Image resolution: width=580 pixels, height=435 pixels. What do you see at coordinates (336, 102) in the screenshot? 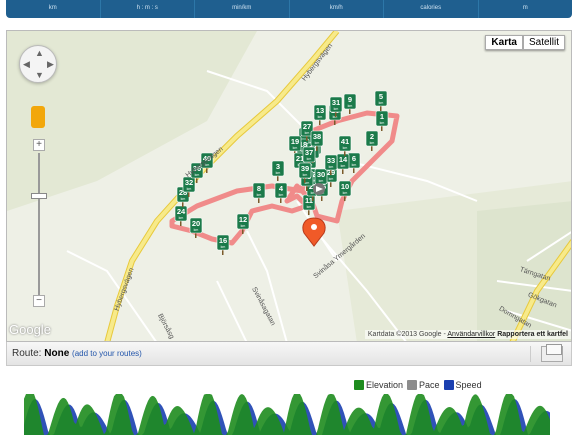
I see `km-marker-number: 31` at bounding box center [336, 102].